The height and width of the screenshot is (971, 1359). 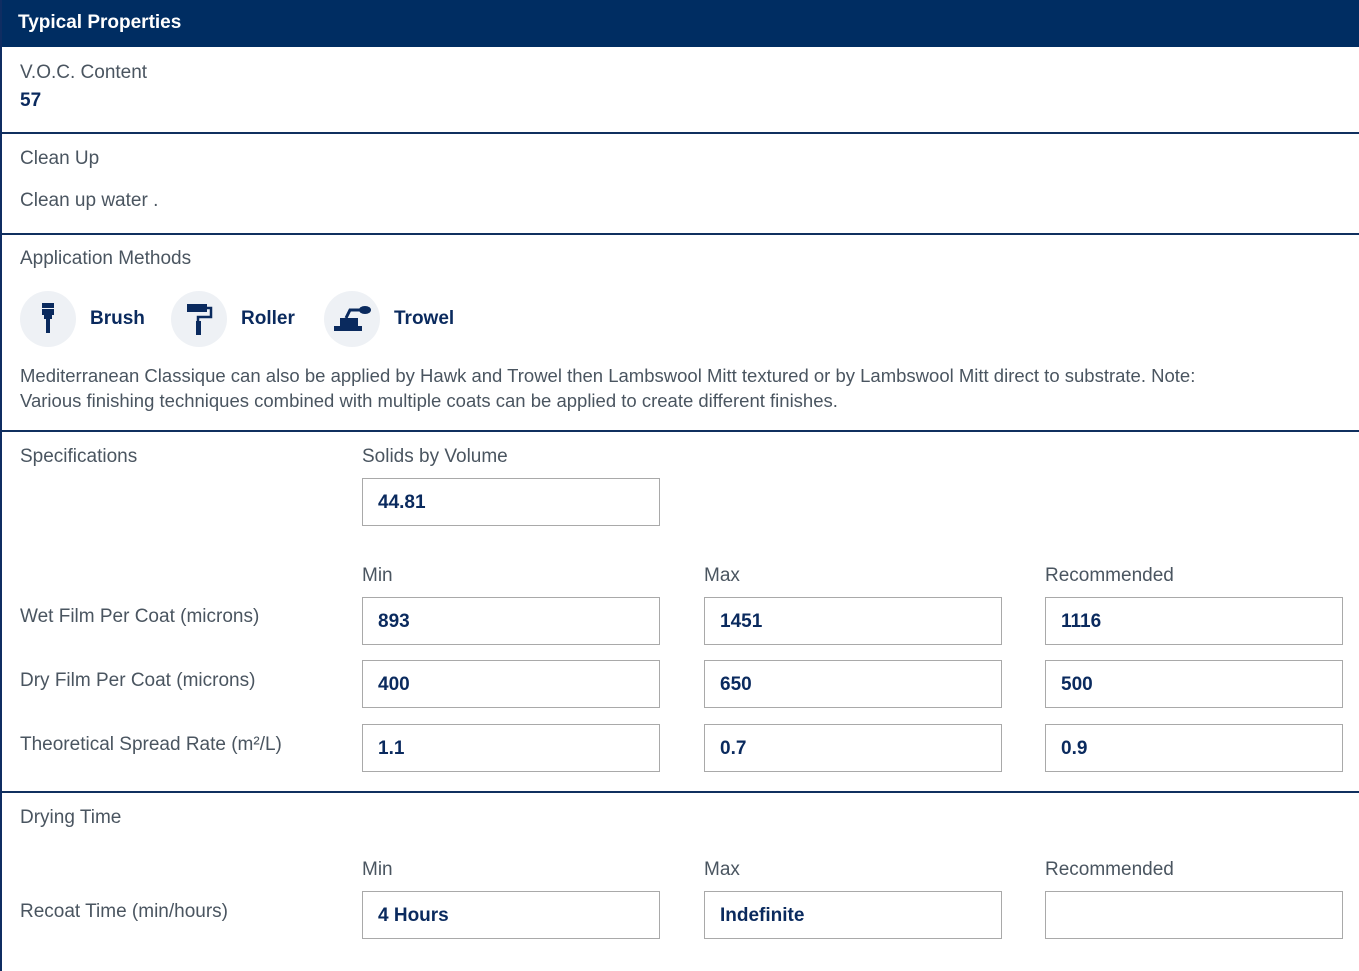 I want to click on method-brush: Brush, so click(x=82, y=319).